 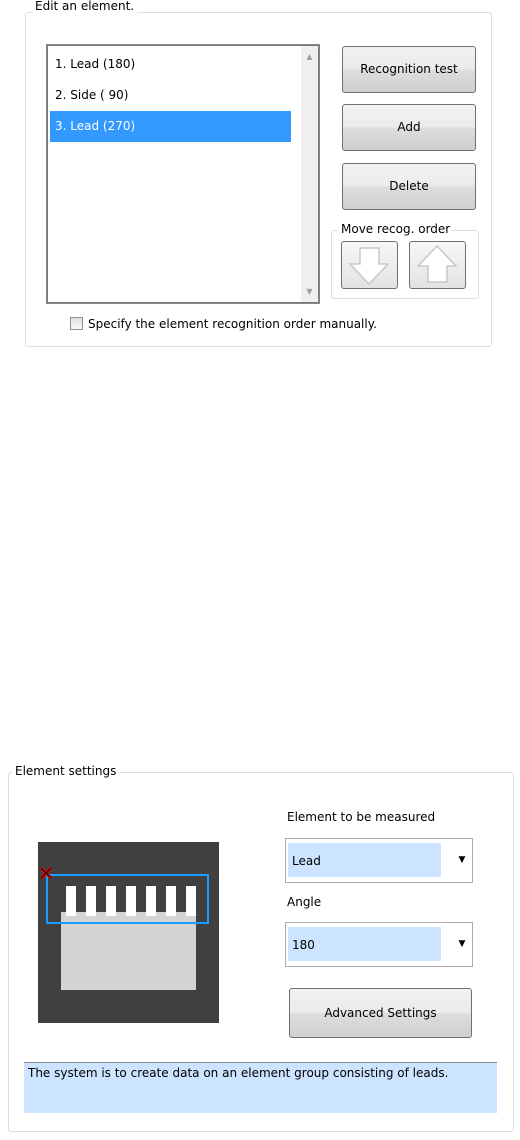 I want to click on element-settings-title: Element settings, so click(x=66, y=771).